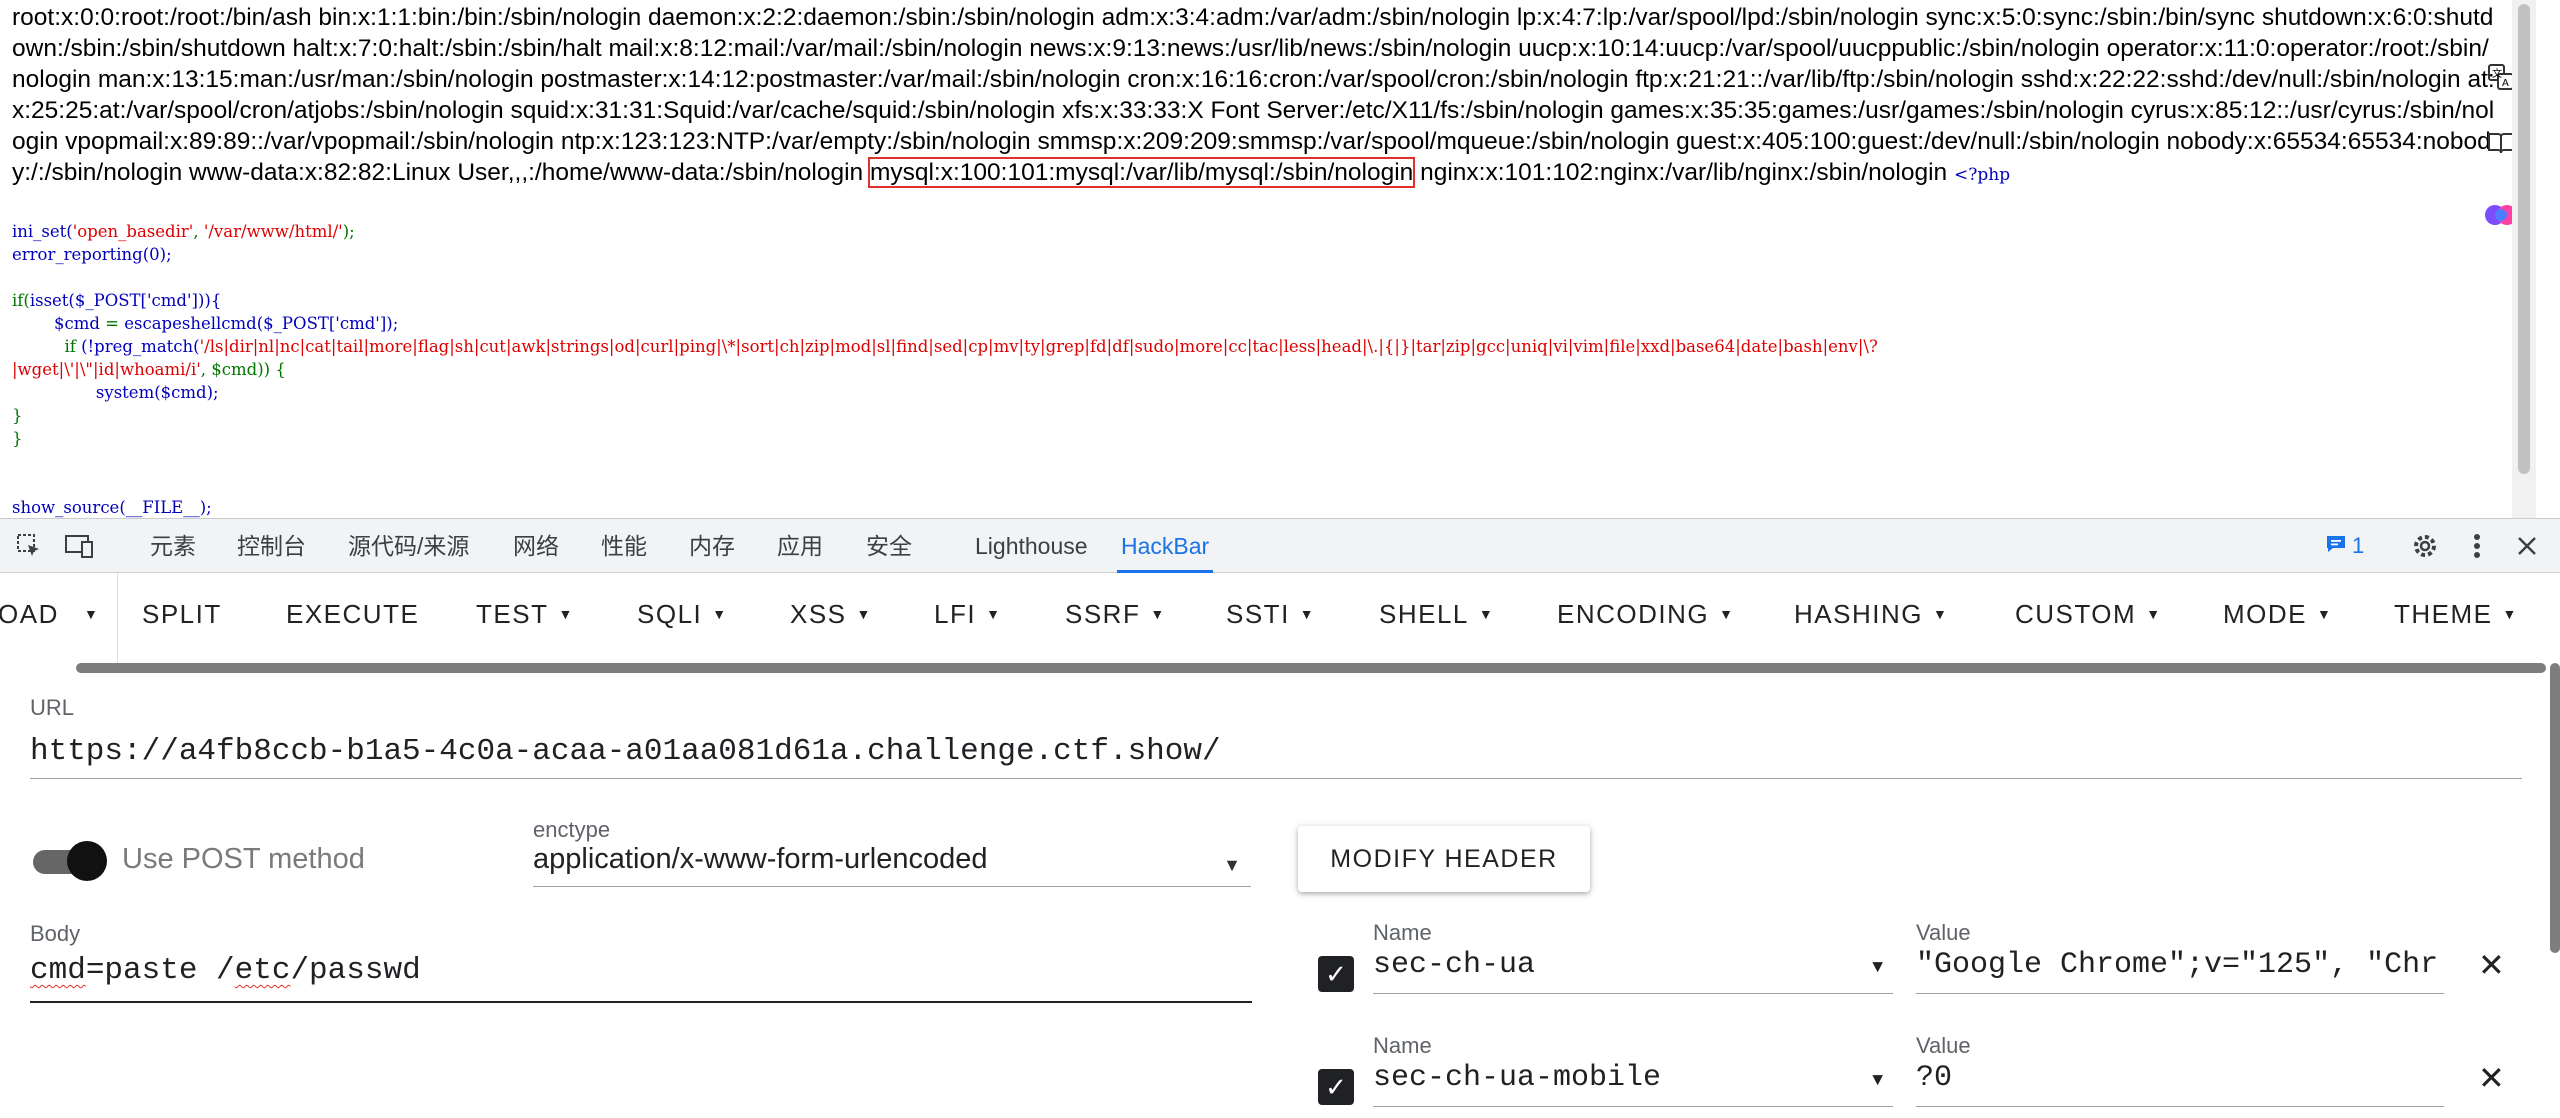 The height and width of the screenshot is (1118, 2560). What do you see at coordinates (2524, 259) in the screenshot?
I see `page-scrollbar` at bounding box center [2524, 259].